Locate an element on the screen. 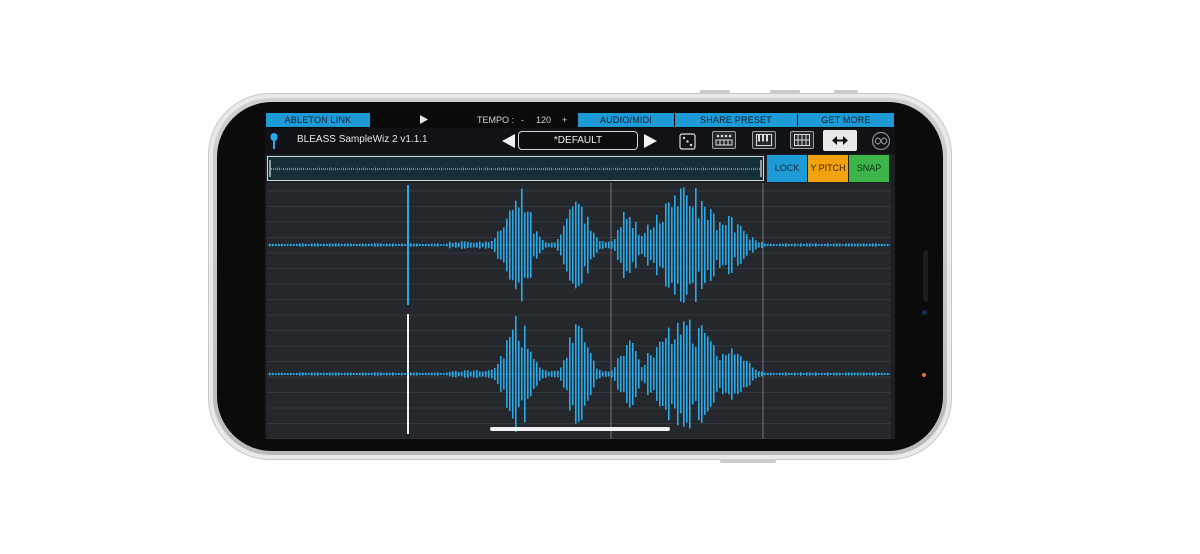  face-id-sensor is located at coordinates (925, 276).